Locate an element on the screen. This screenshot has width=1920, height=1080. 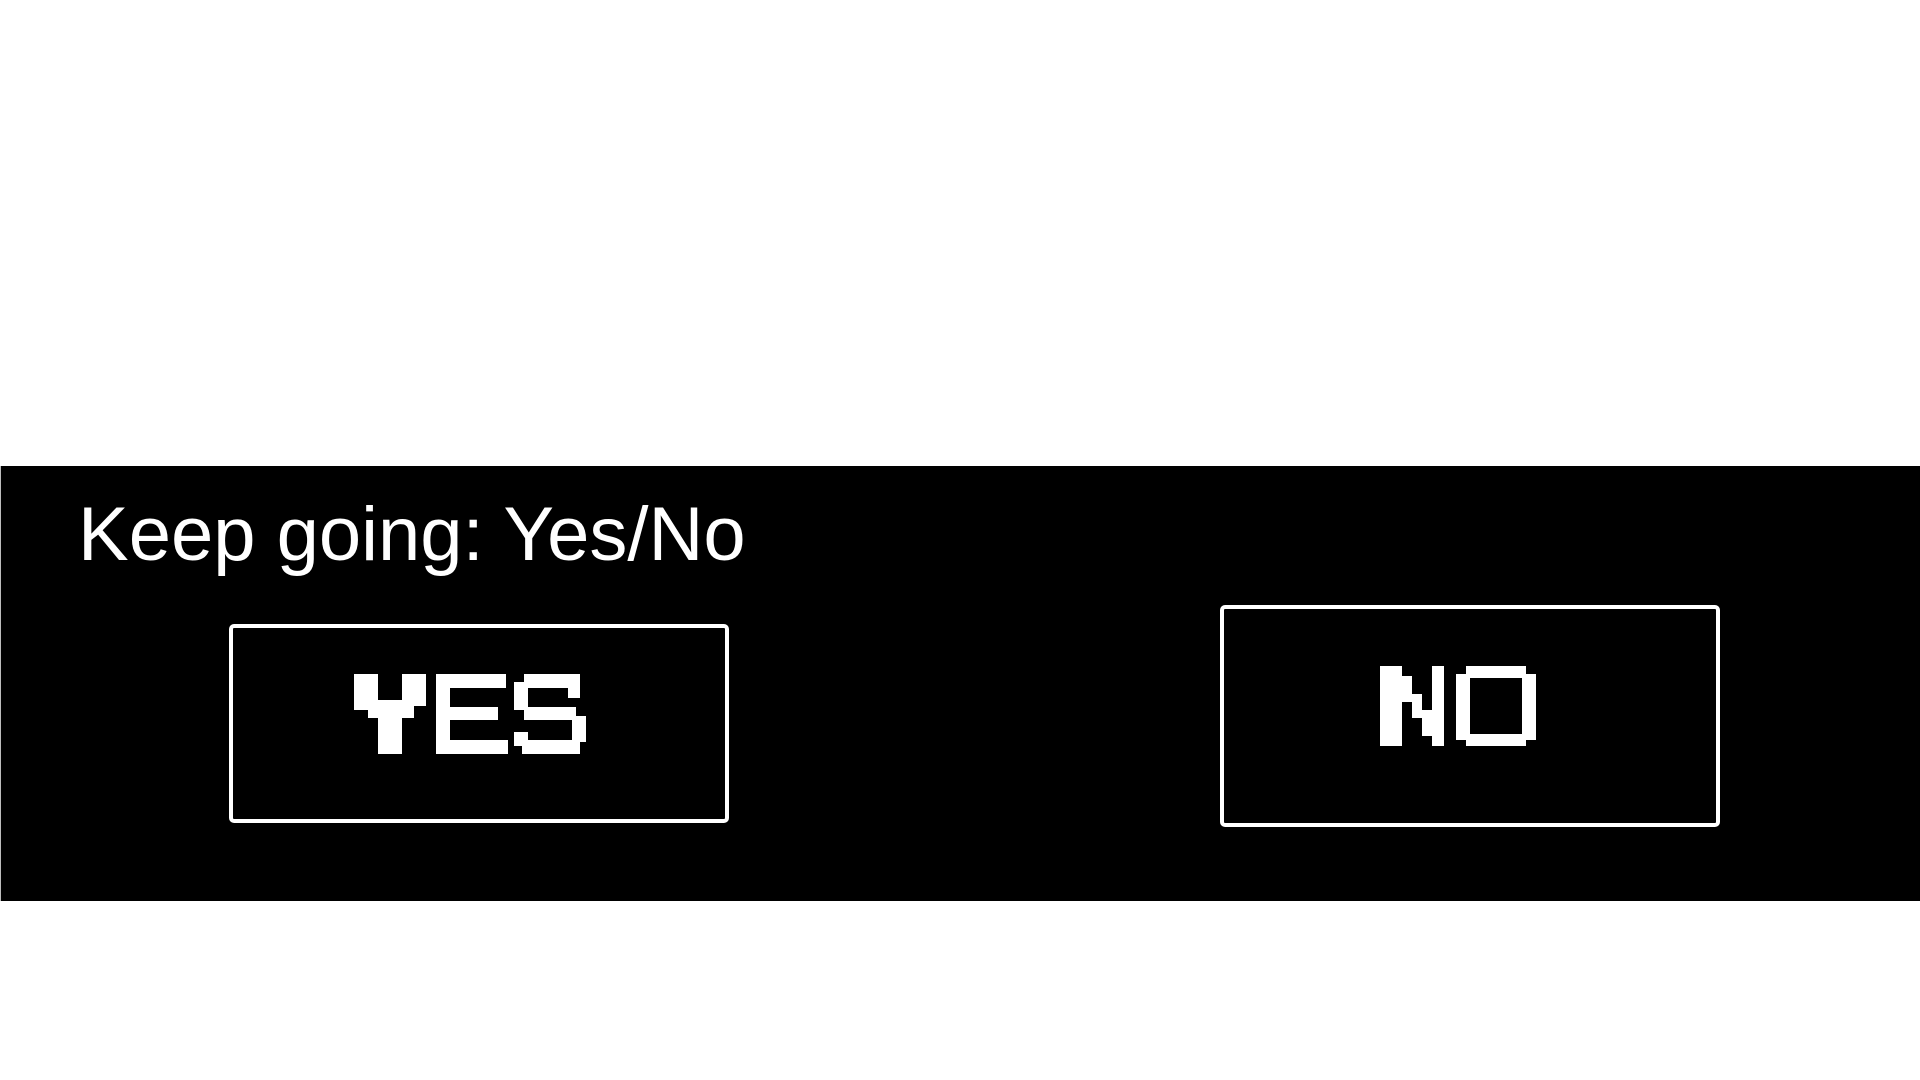
yes-label-pixel-text is located at coordinates (470, 713).